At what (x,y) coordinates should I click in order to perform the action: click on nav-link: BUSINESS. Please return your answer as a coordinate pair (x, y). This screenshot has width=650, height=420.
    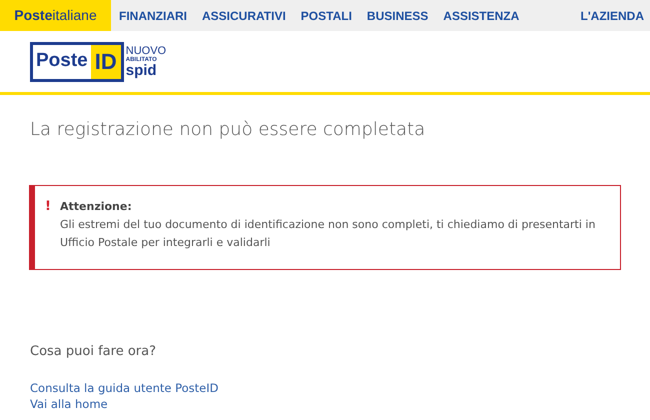
    Looking at the image, I should click on (397, 15).